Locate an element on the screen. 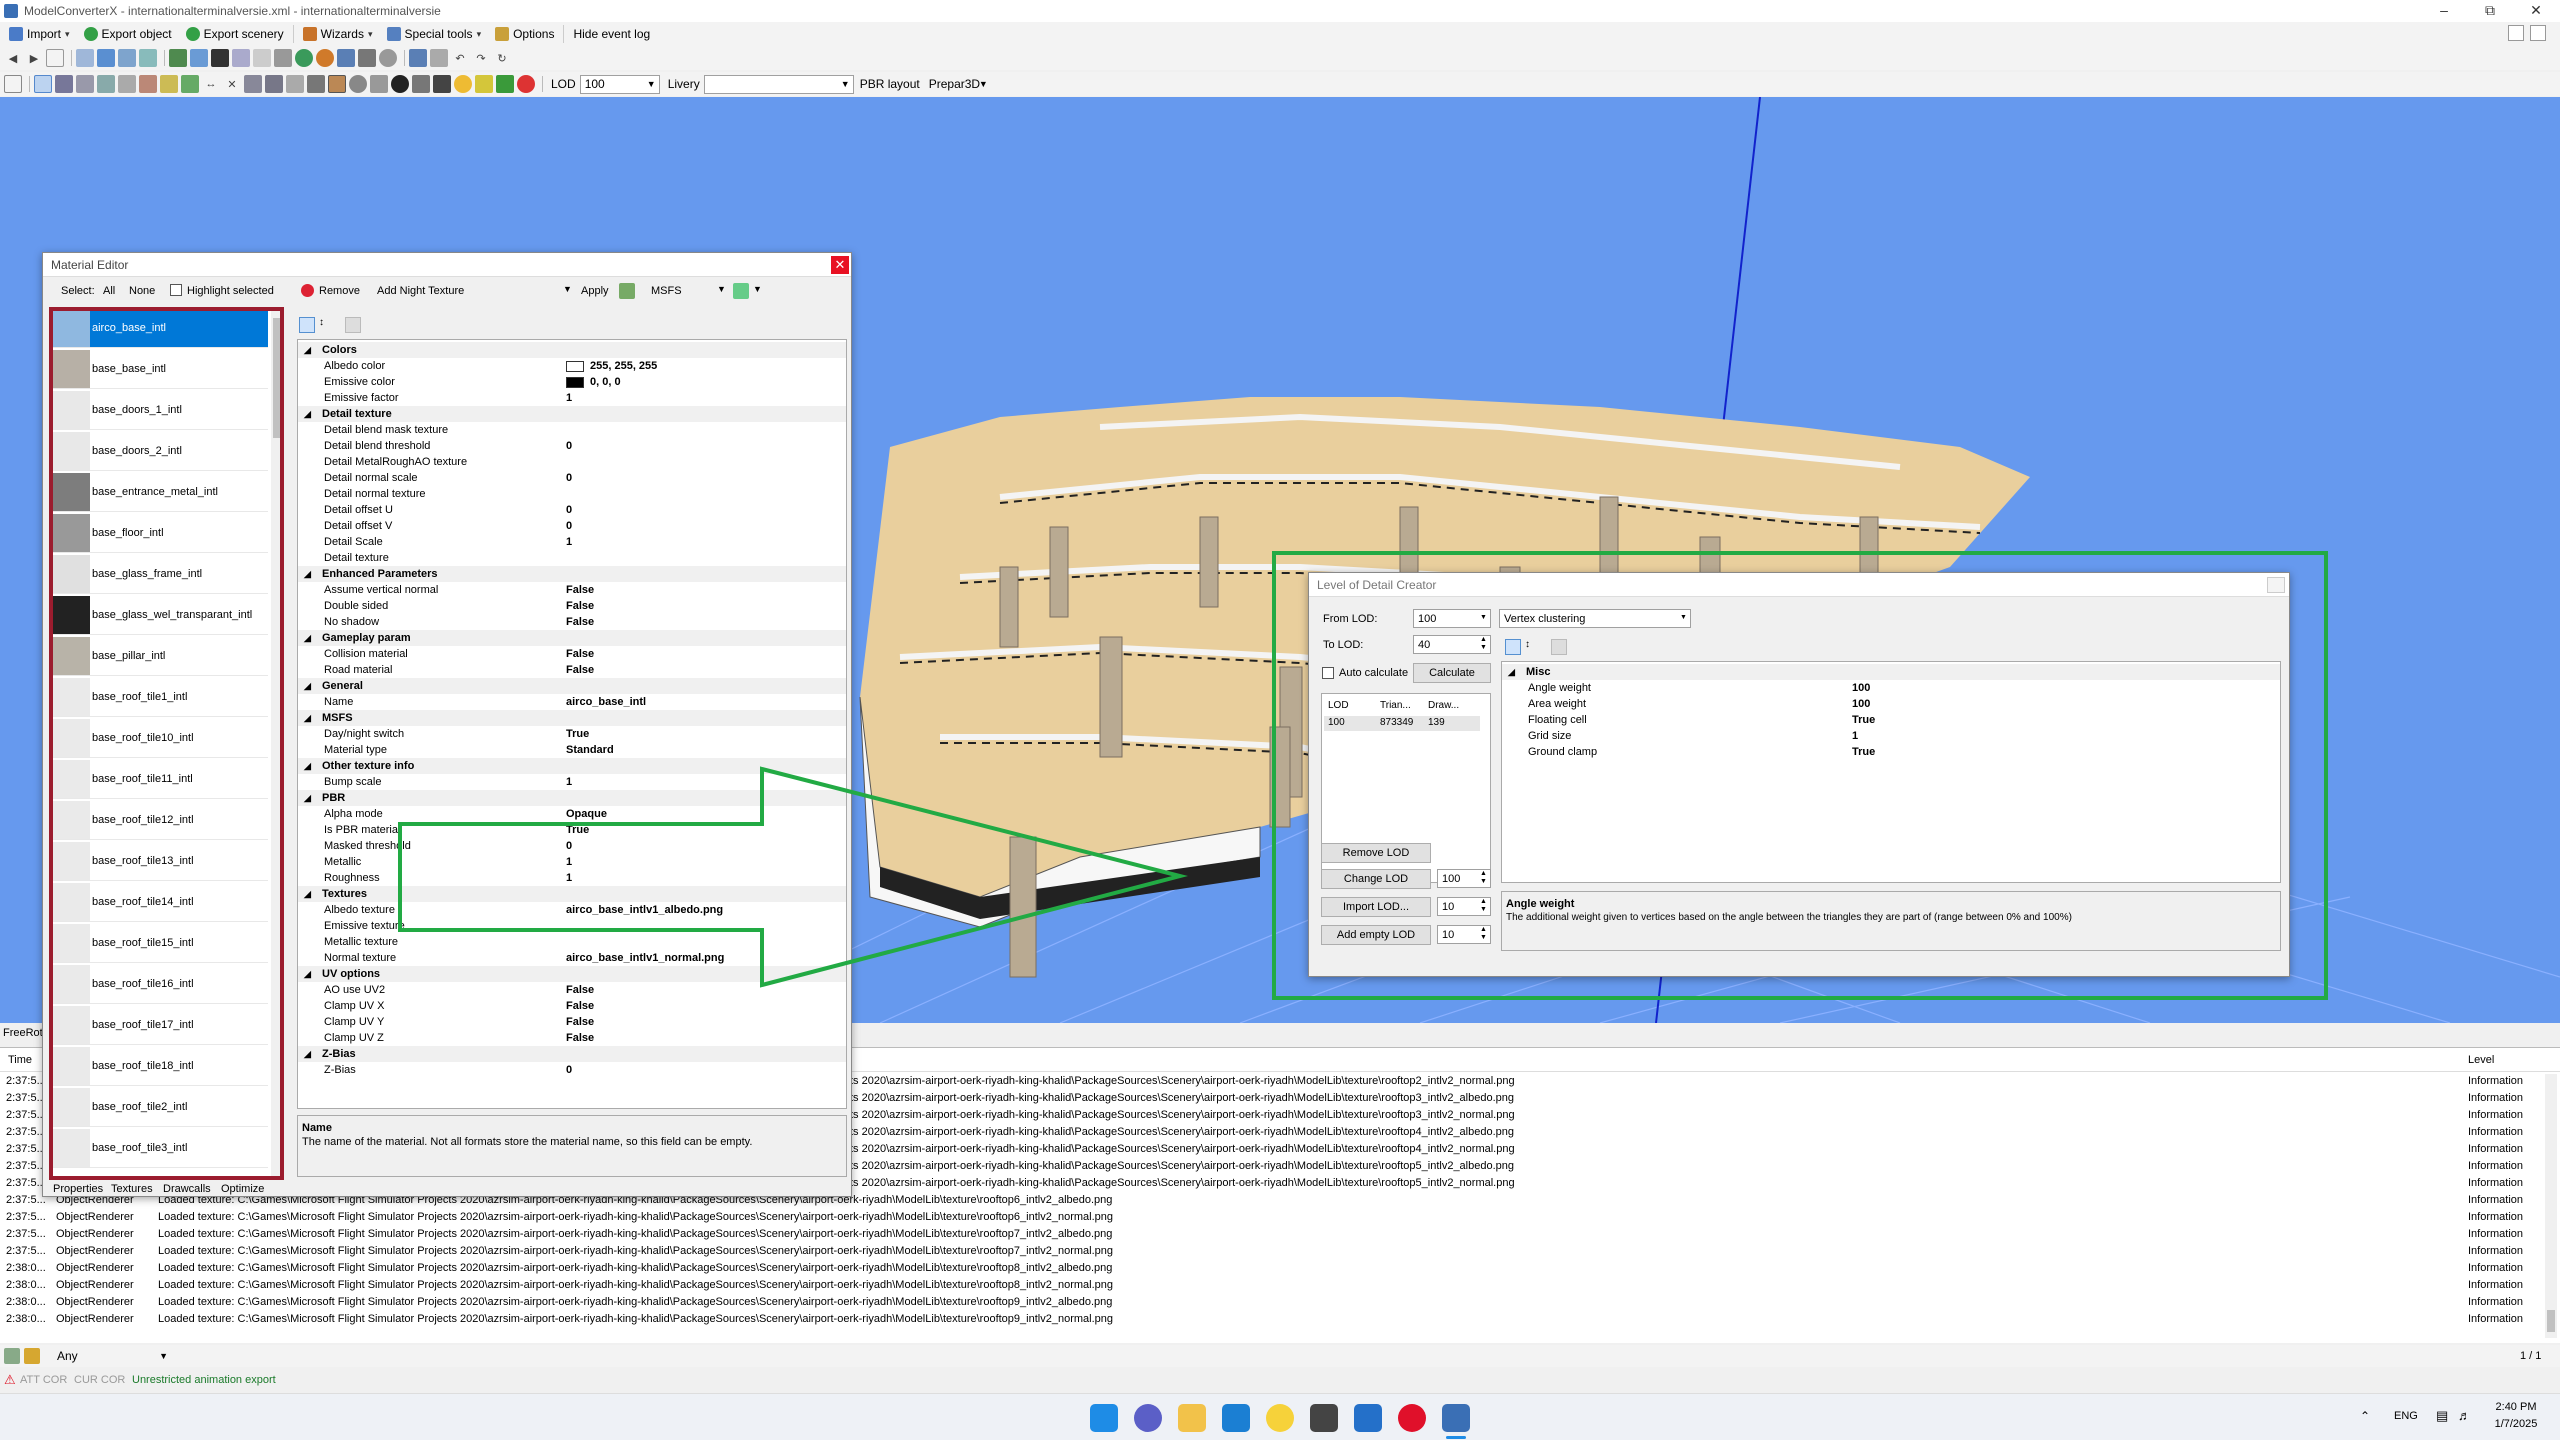 The height and width of the screenshot is (1440, 2560). change-lod-value: 100 is located at coordinates (1451, 878).